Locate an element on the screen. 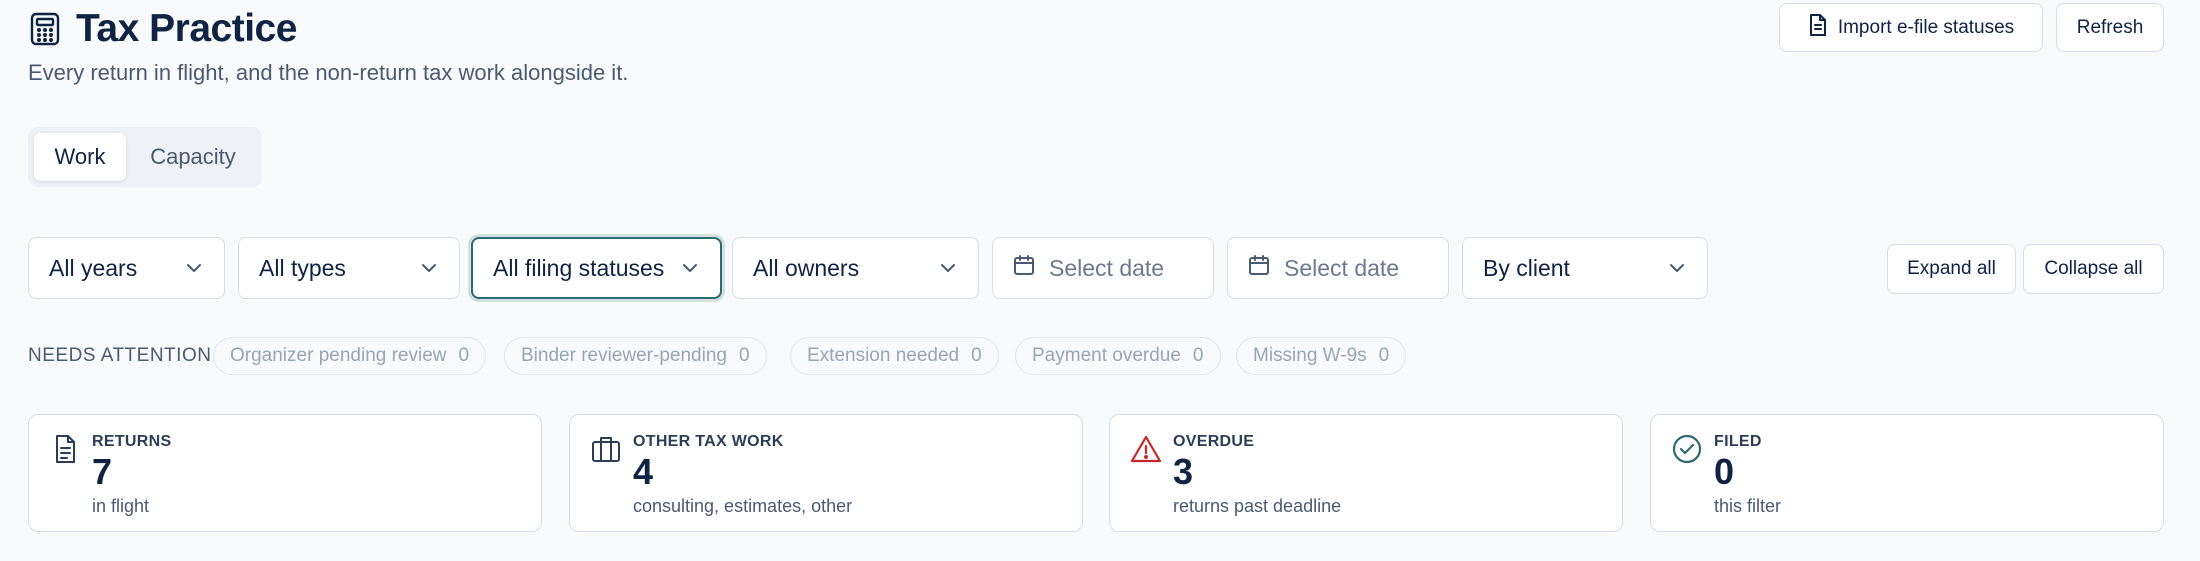 This screenshot has height=561, width=2200. stat-card-returns: RETURNS 7 in flight is located at coordinates (285, 473).